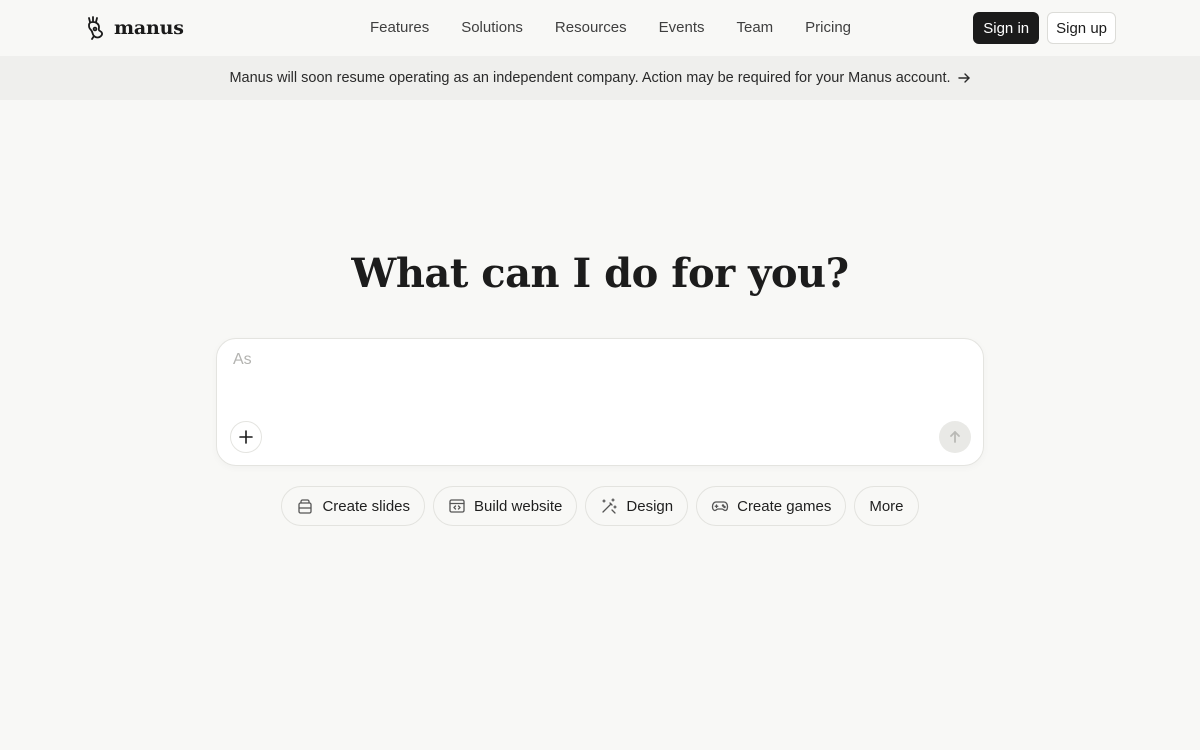  I want to click on hero-title: What can I do for you?, so click(600, 273).